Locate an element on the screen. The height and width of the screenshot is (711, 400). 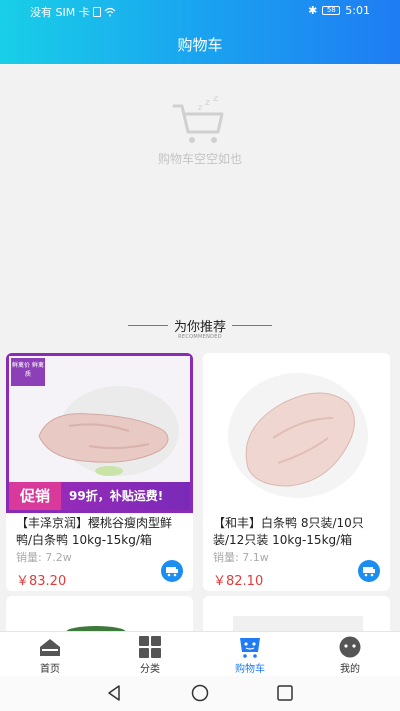
bluetooth-icon: ✱ is located at coordinates (313, 10).